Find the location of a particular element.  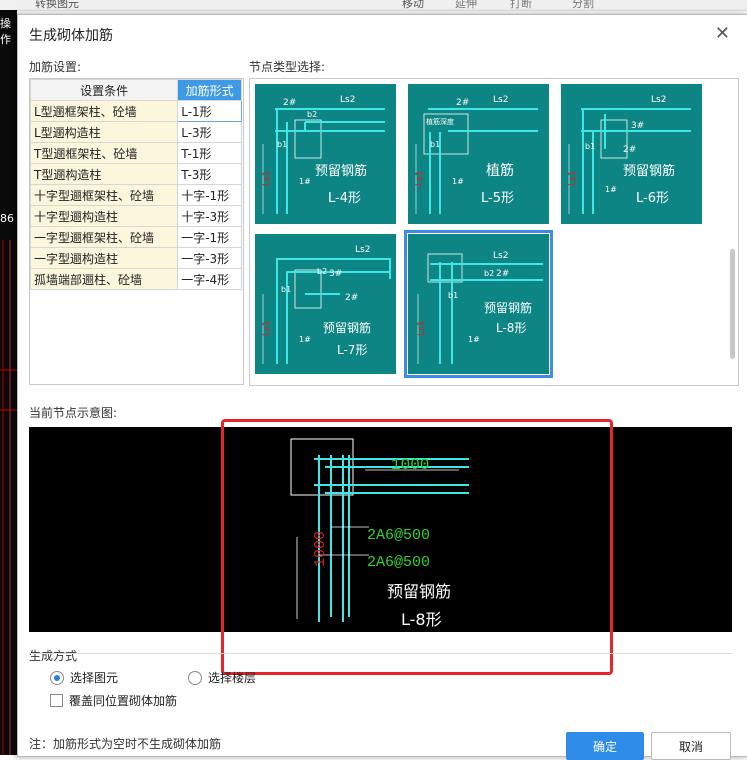

toolbar-break: 打断 is located at coordinates (521, 5).